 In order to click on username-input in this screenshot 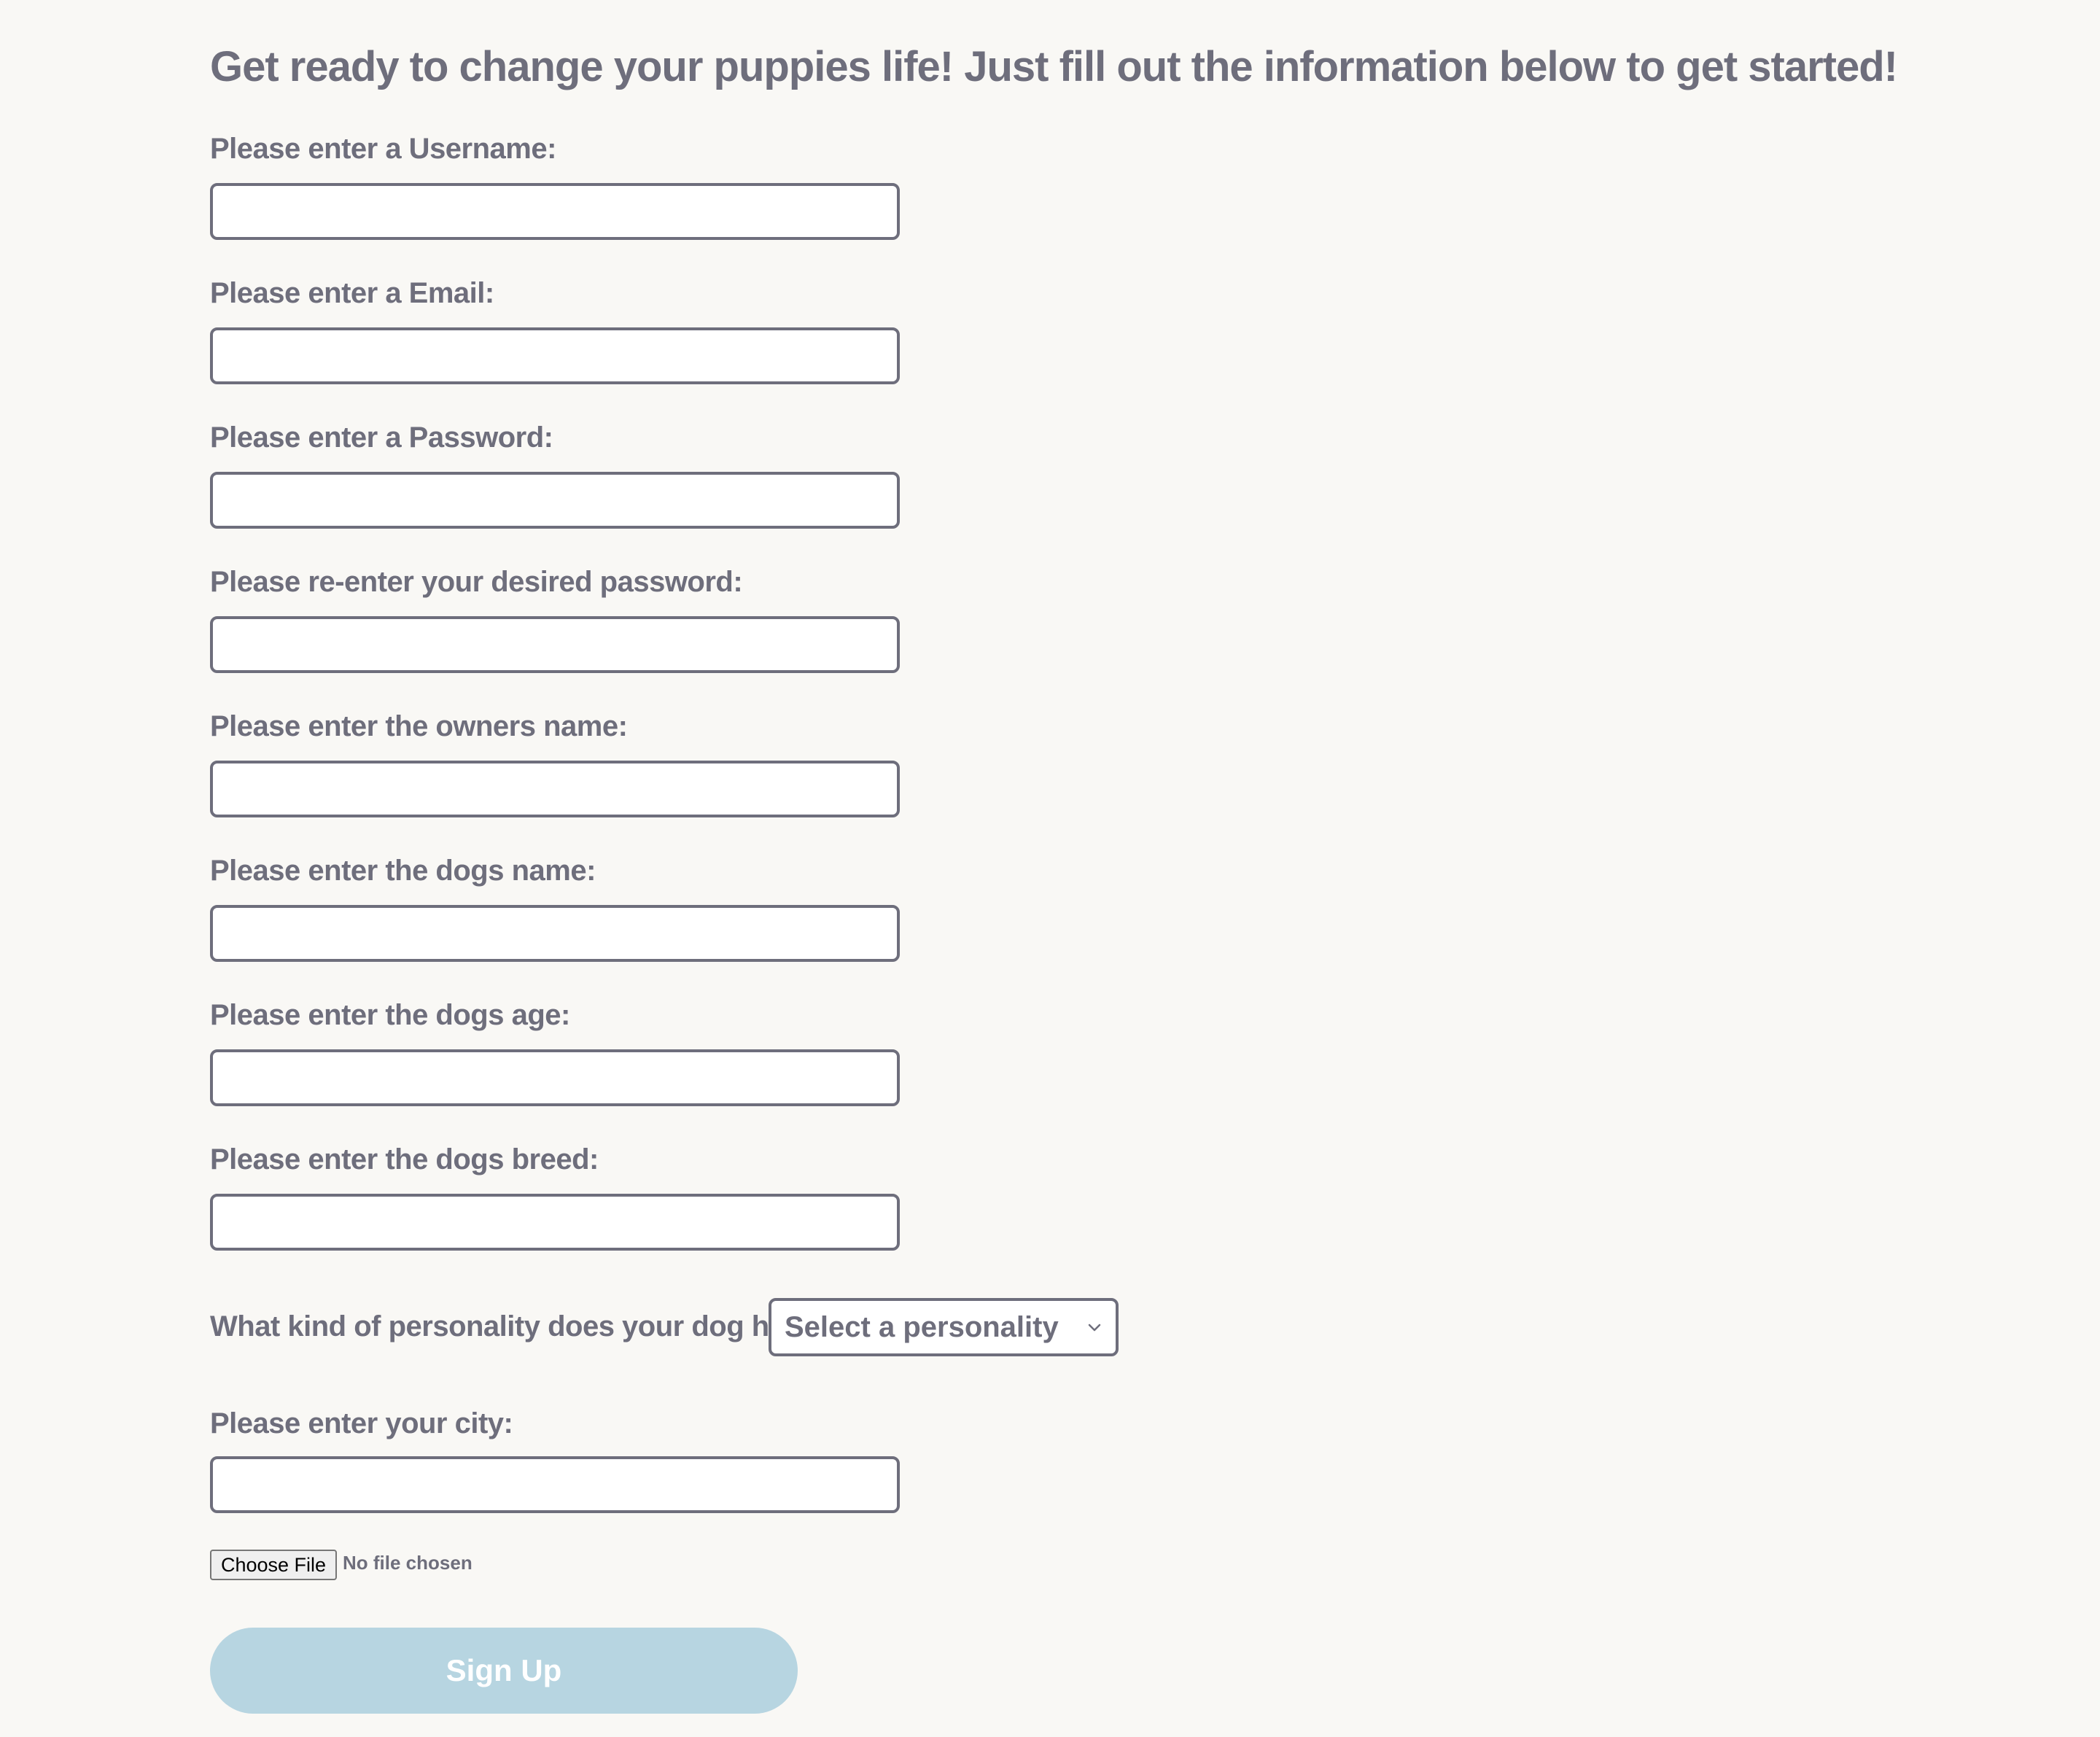, I will do `click(555, 211)`.